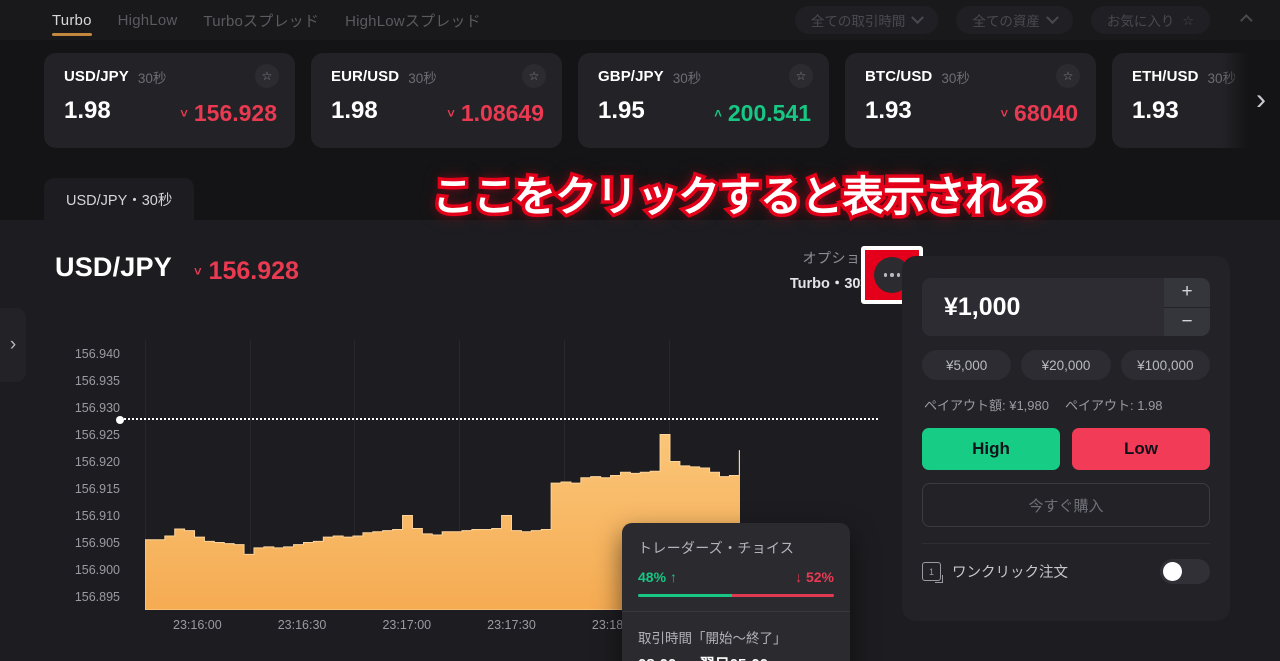 This screenshot has width=1280, height=661. What do you see at coordinates (502, 112) in the screenshot?
I see `asset-price-value: 1.08649` at bounding box center [502, 112].